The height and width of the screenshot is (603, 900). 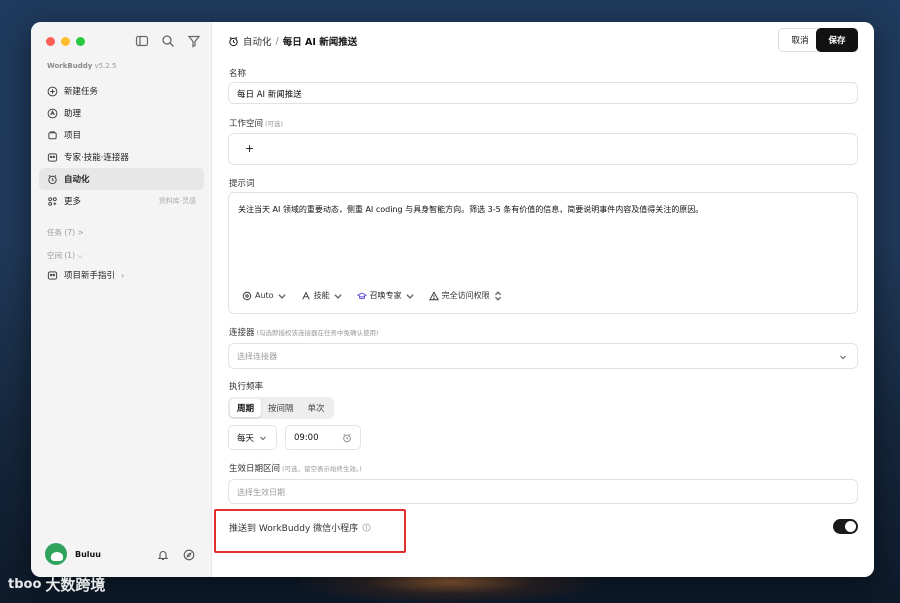 I want to click on brand-label: WorkBuddy v5.2.5, so click(x=82, y=66).